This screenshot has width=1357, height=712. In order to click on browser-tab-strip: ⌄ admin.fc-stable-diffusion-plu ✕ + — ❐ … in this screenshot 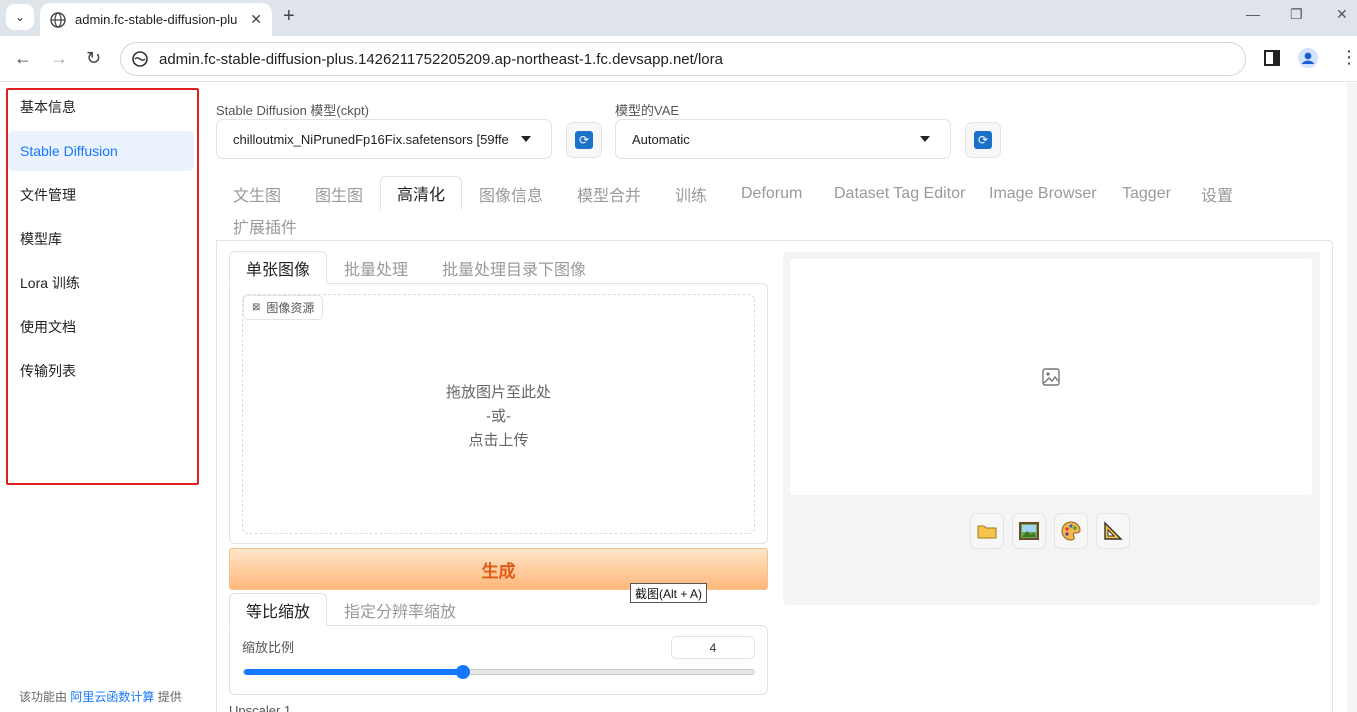, I will do `click(678, 18)`.